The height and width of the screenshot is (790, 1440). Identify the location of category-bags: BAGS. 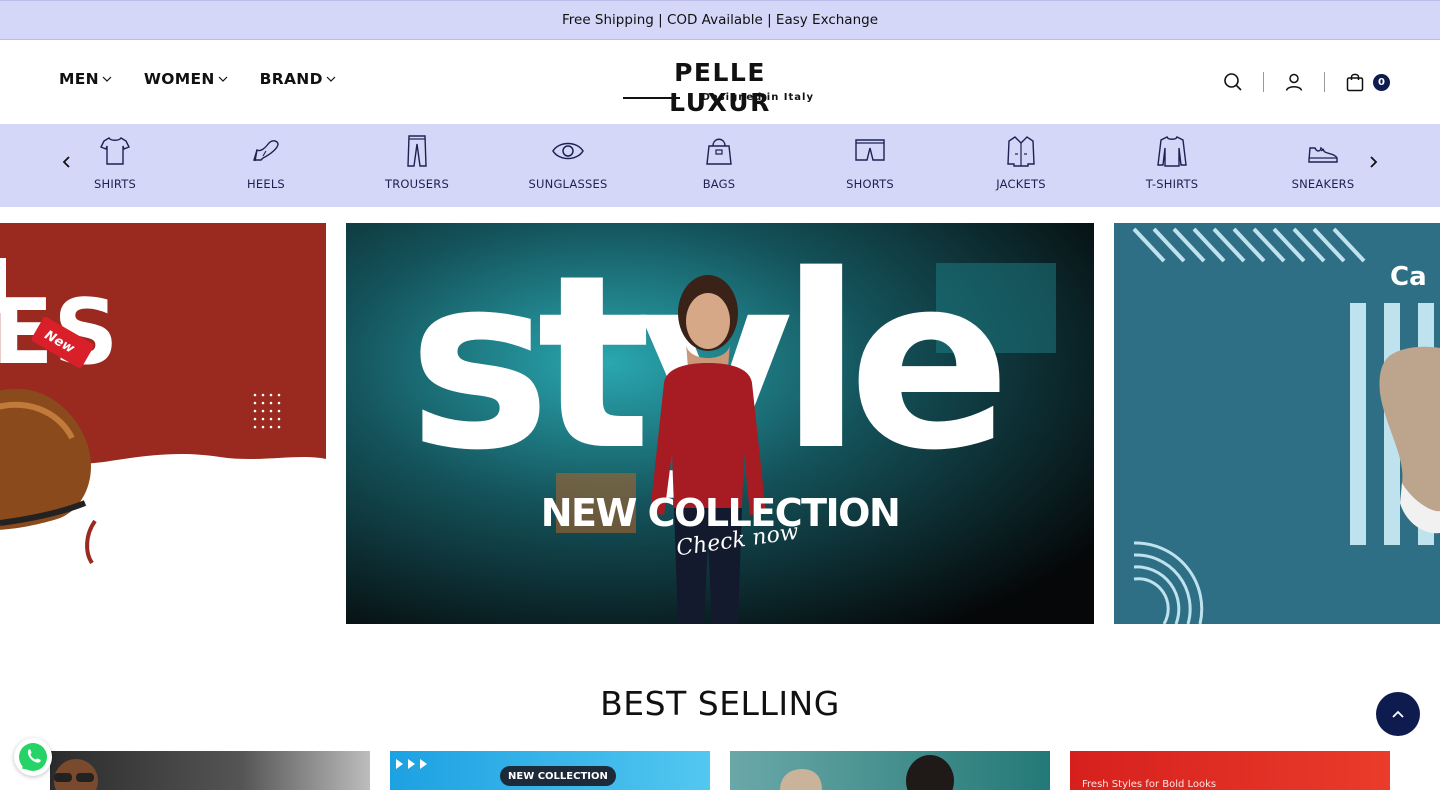
(719, 162).